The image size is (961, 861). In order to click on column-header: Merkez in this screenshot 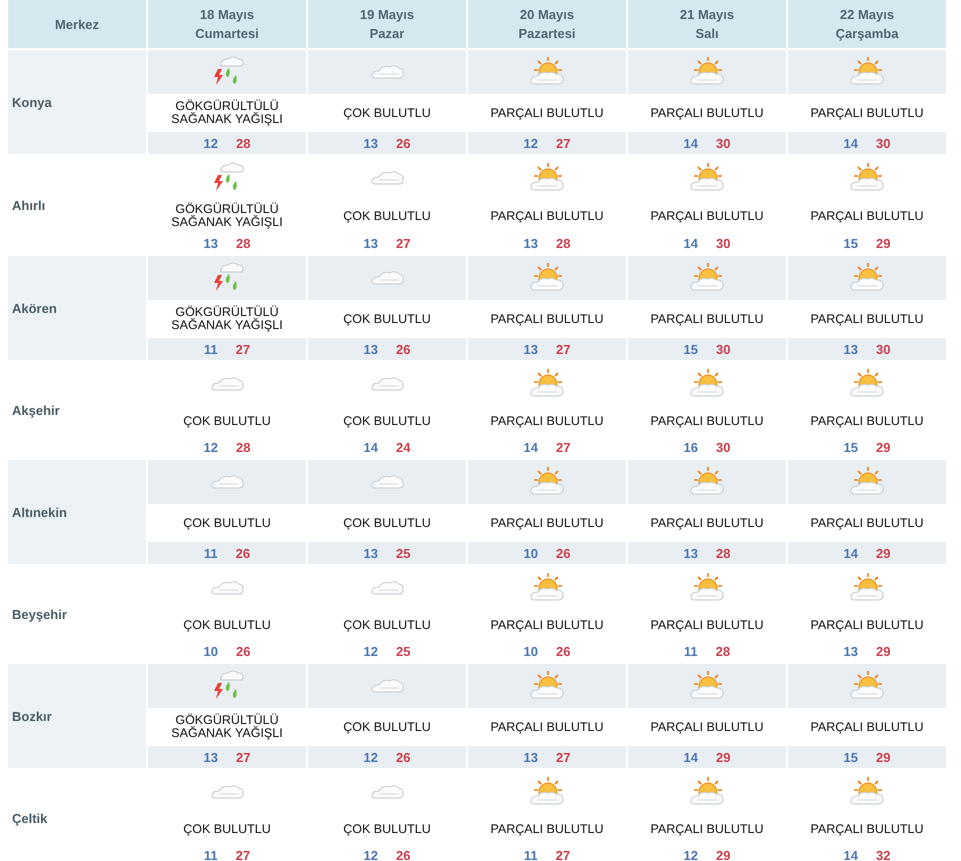, I will do `click(77, 24)`.